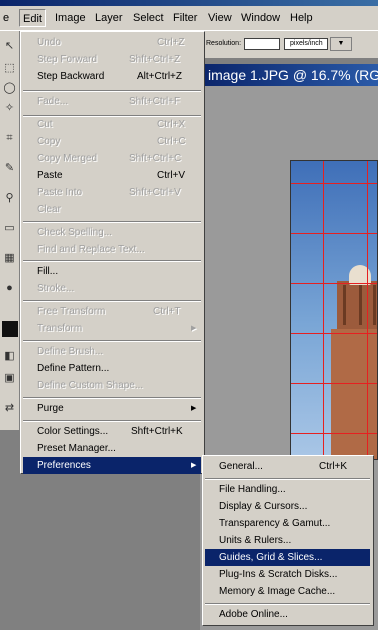 The image size is (378, 630). What do you see at coordinates (112, 209) in the screenshot?
I see `menu-item-clear: Clear` at bounding box center [112, 209].